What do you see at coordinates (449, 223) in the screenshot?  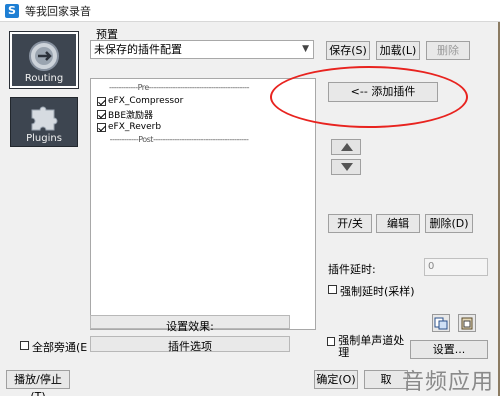 I see `delete-plugin-button: 删除(D)` at bounding box center [449, 223].